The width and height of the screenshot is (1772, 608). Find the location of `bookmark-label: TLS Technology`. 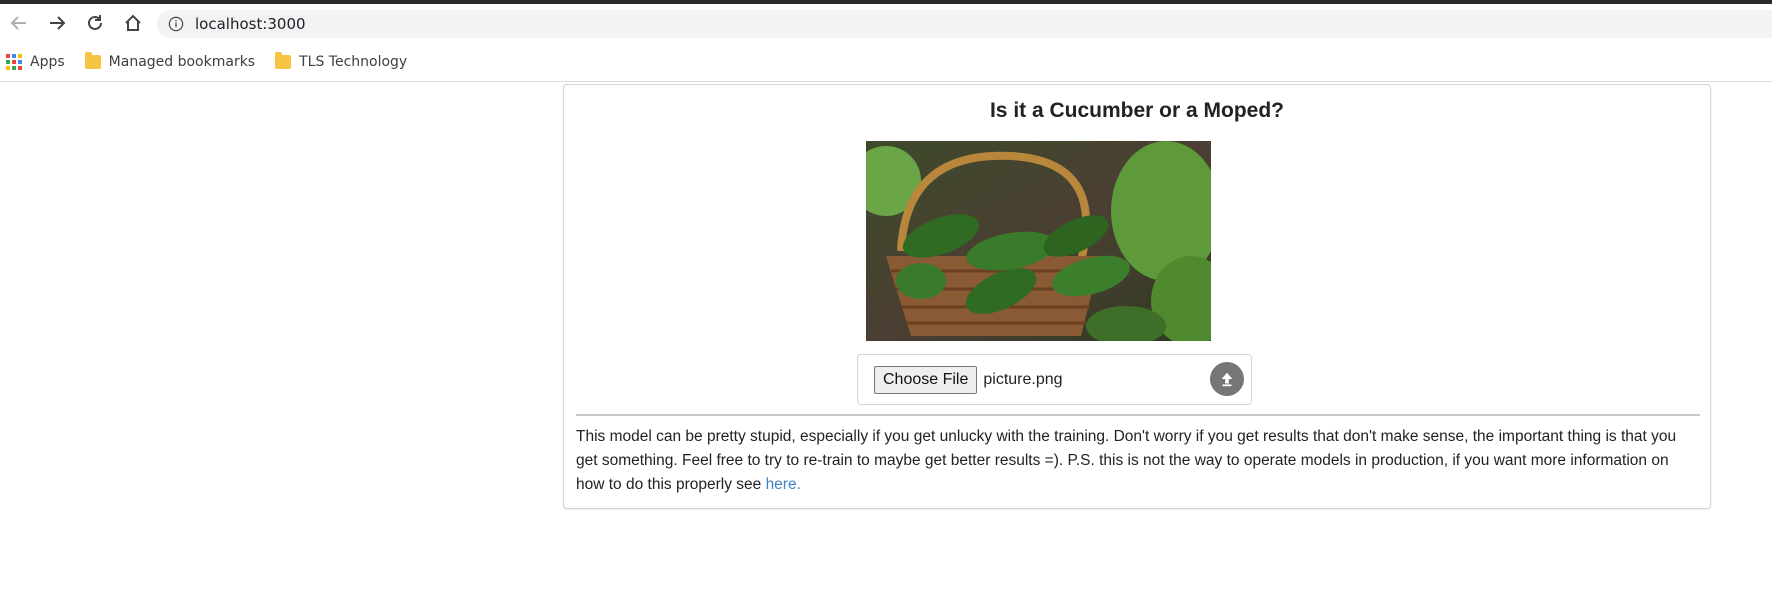

bookmark-label: TLS Technology is located at coordinates (353, 61).